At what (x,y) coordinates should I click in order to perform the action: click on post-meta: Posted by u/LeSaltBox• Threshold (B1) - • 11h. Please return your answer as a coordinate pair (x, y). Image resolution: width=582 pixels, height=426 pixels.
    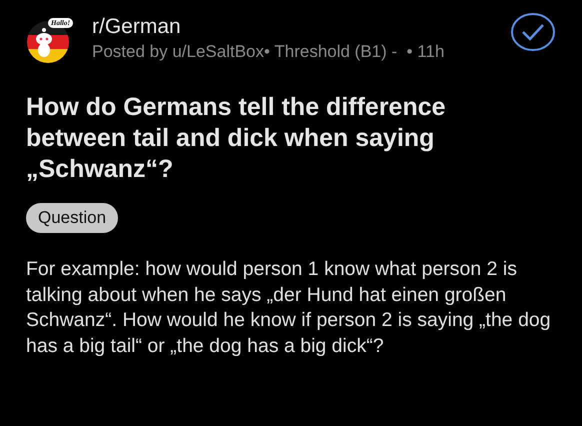
    Looking at the image, I should click on (269, 52).